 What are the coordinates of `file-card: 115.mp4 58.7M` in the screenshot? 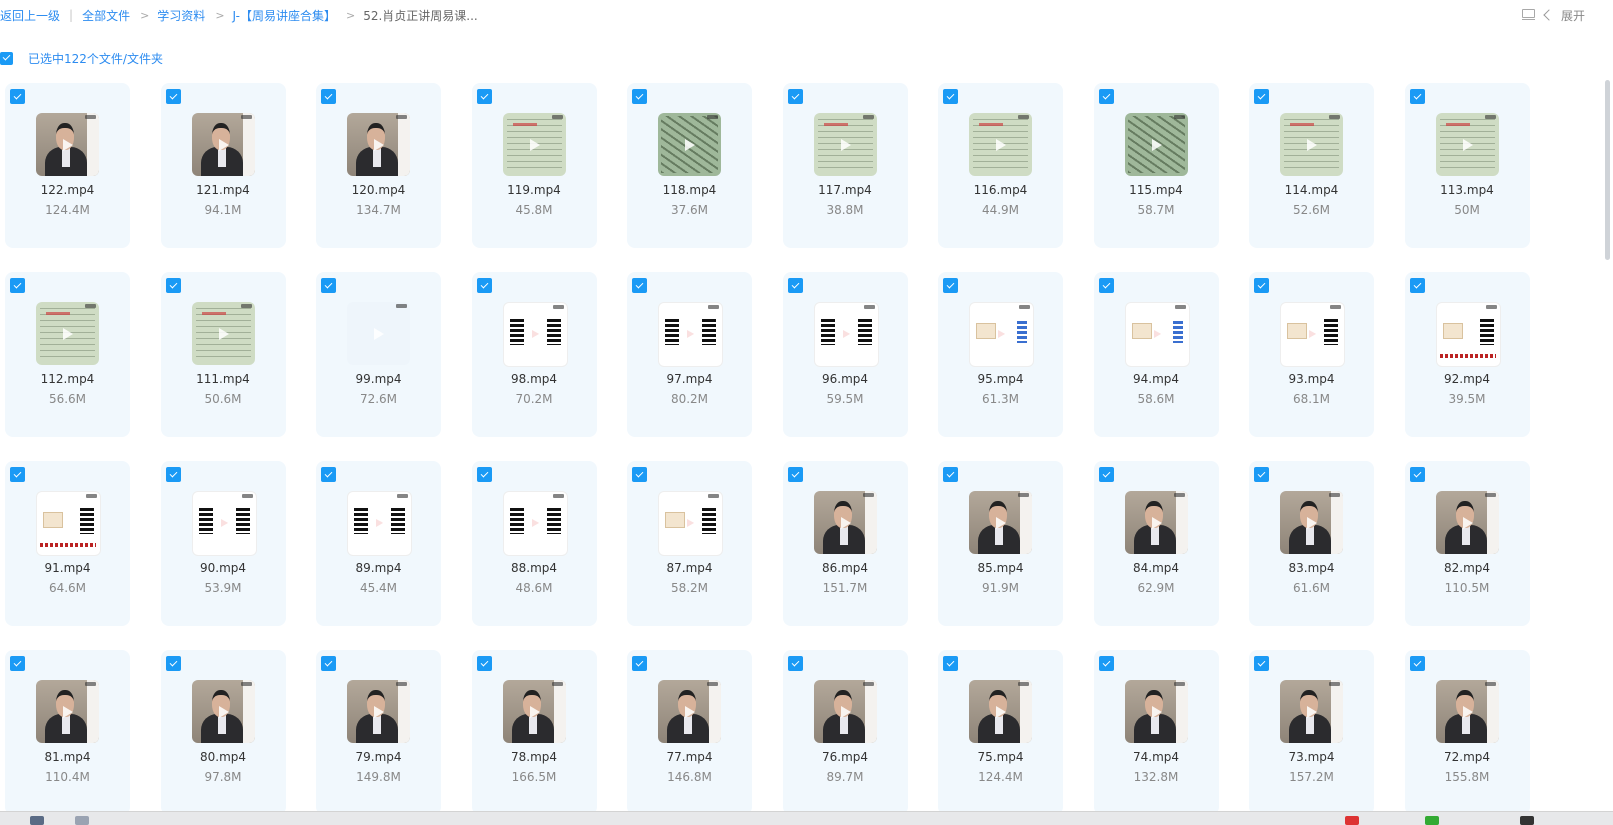 It's located at (1156, 165).